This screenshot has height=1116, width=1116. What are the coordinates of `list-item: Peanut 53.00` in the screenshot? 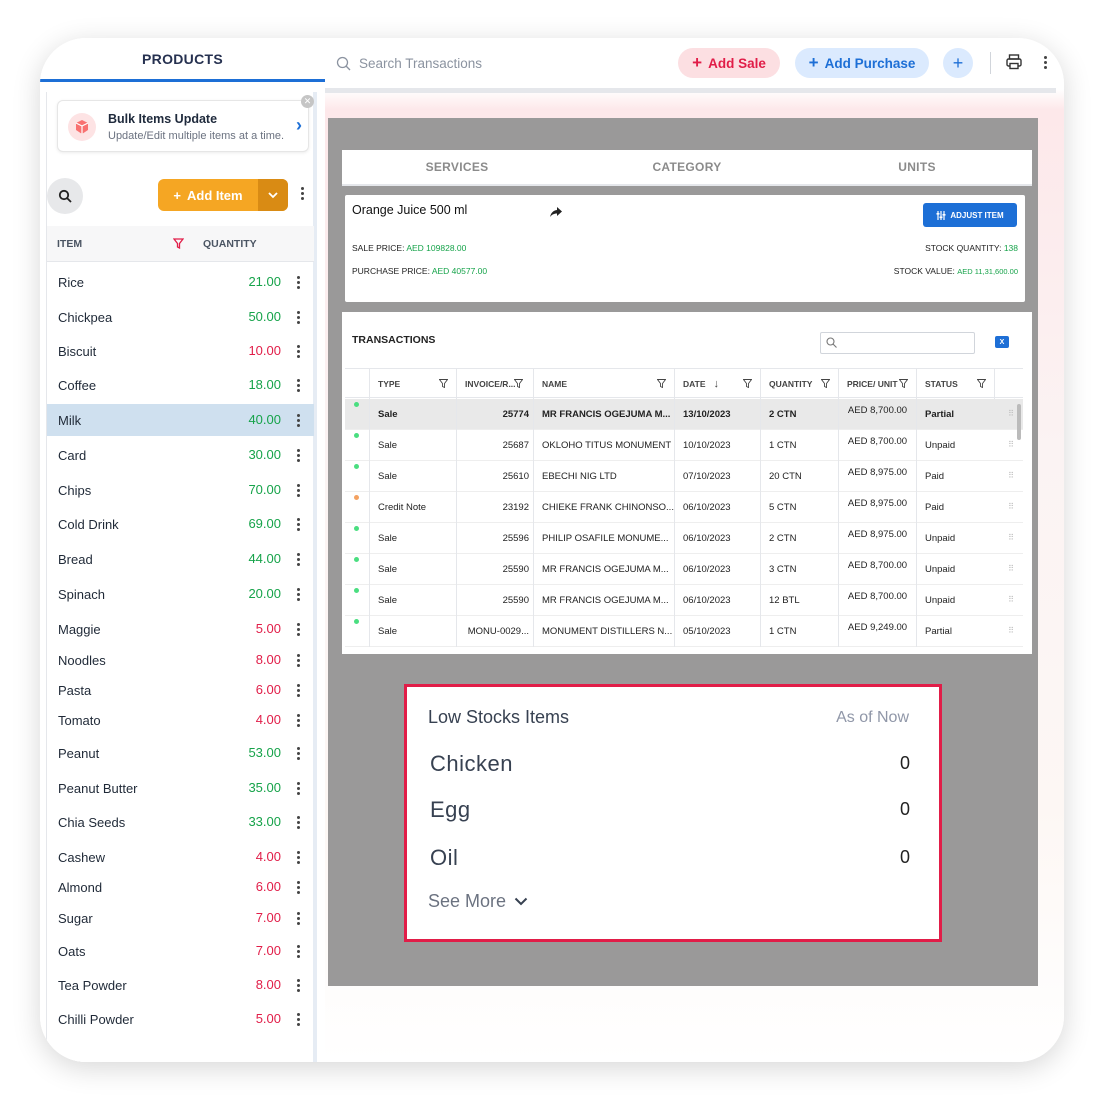 It's located at (180, 753).